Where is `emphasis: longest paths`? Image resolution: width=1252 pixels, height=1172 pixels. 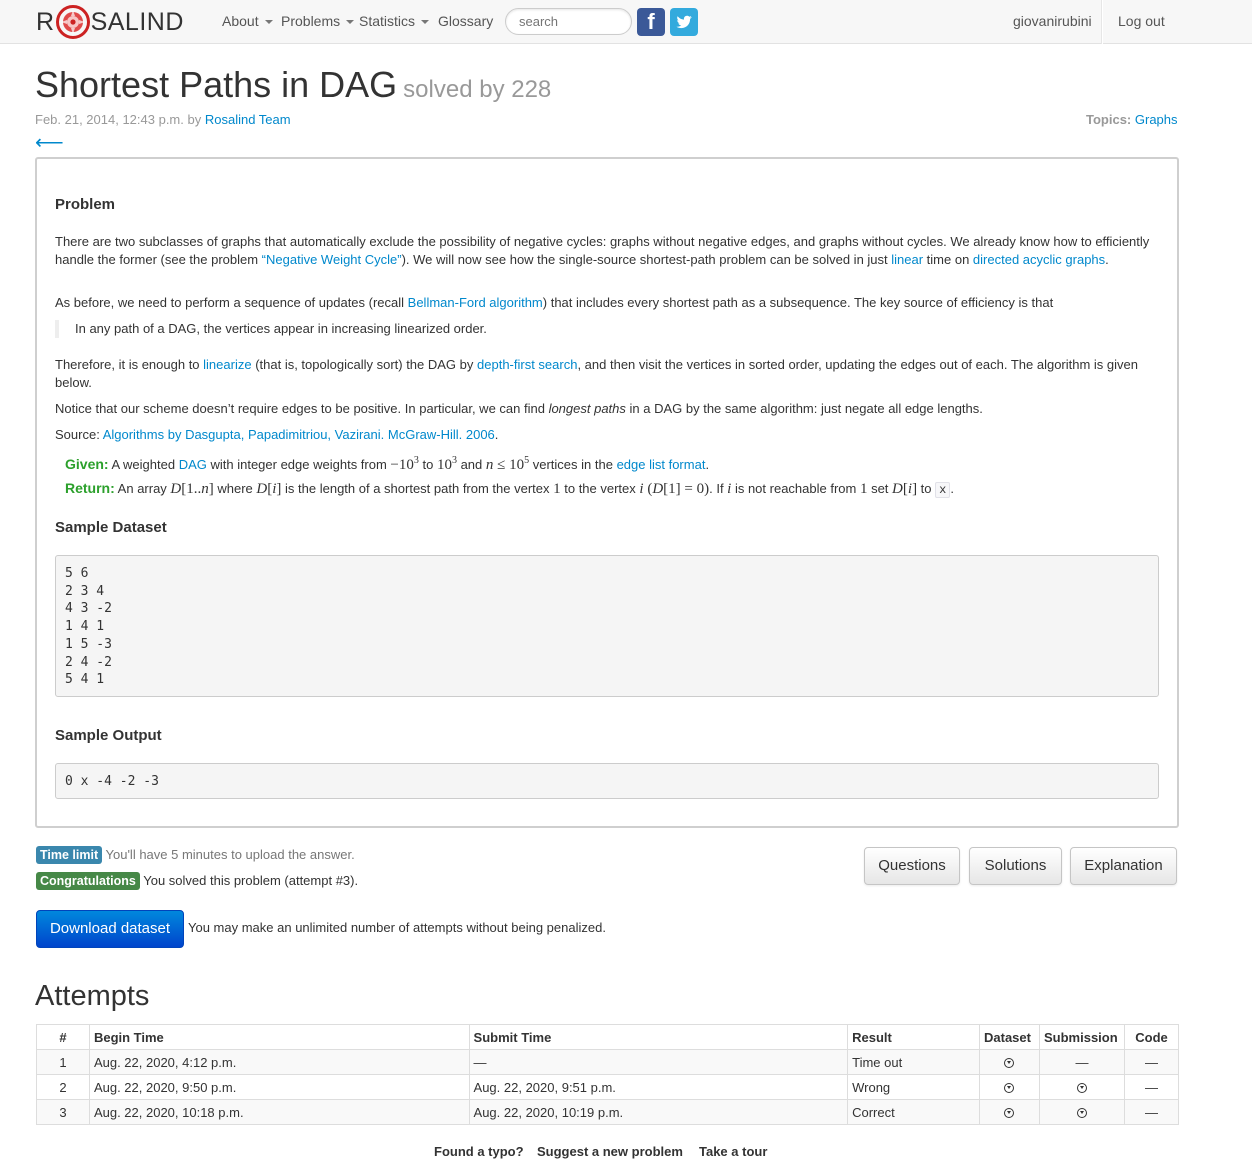
emphasis: longest paths is located at coordinates (587, 408).